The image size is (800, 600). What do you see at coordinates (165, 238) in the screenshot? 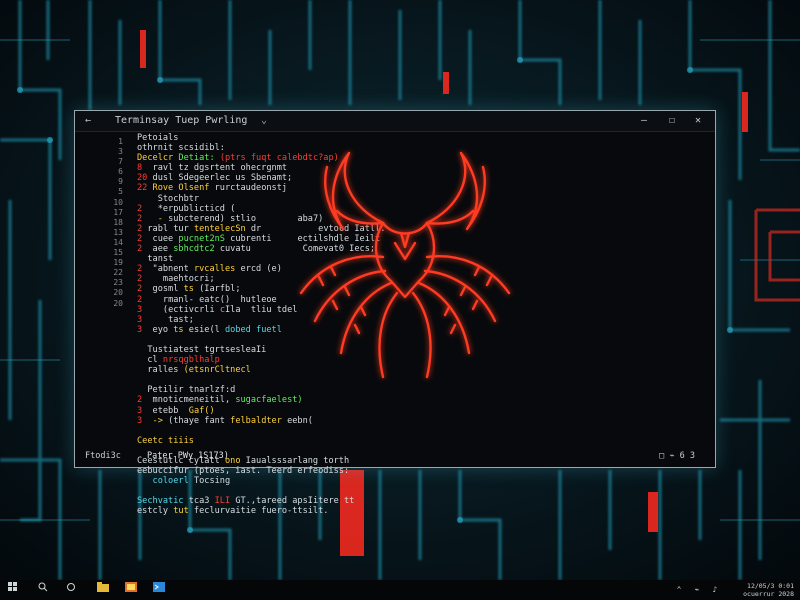
I see `code-token: cuee` at bounding box center [165, 238].